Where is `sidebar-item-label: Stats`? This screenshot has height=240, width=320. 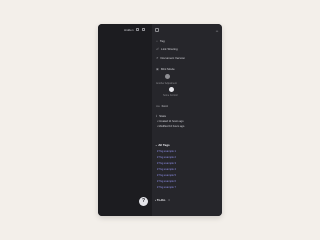 sidebar-item-label: Stats is located at coordinates (162, 116).